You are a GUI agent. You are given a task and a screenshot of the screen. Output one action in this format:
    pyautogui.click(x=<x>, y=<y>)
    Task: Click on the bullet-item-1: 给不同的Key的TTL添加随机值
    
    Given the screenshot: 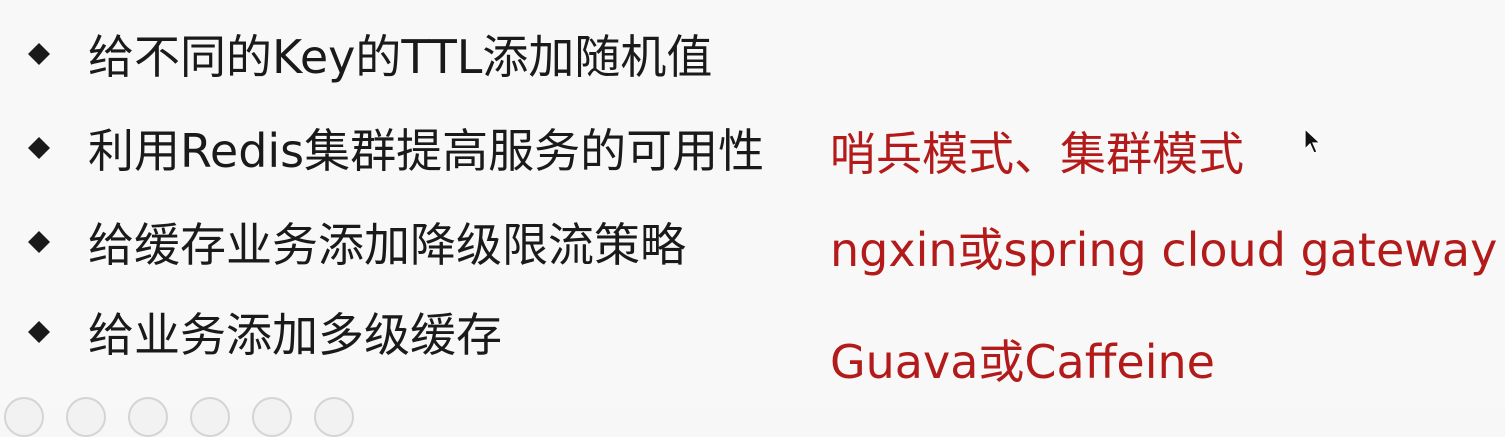 What is the action you would take?
    pyautogui.click(x=370, y=54)
    